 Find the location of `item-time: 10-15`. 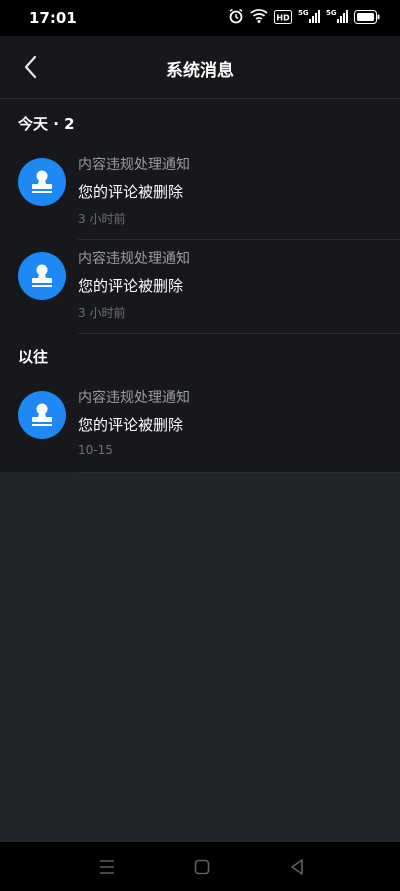

item-time: 10-15 is located at coordinates (95, 450).